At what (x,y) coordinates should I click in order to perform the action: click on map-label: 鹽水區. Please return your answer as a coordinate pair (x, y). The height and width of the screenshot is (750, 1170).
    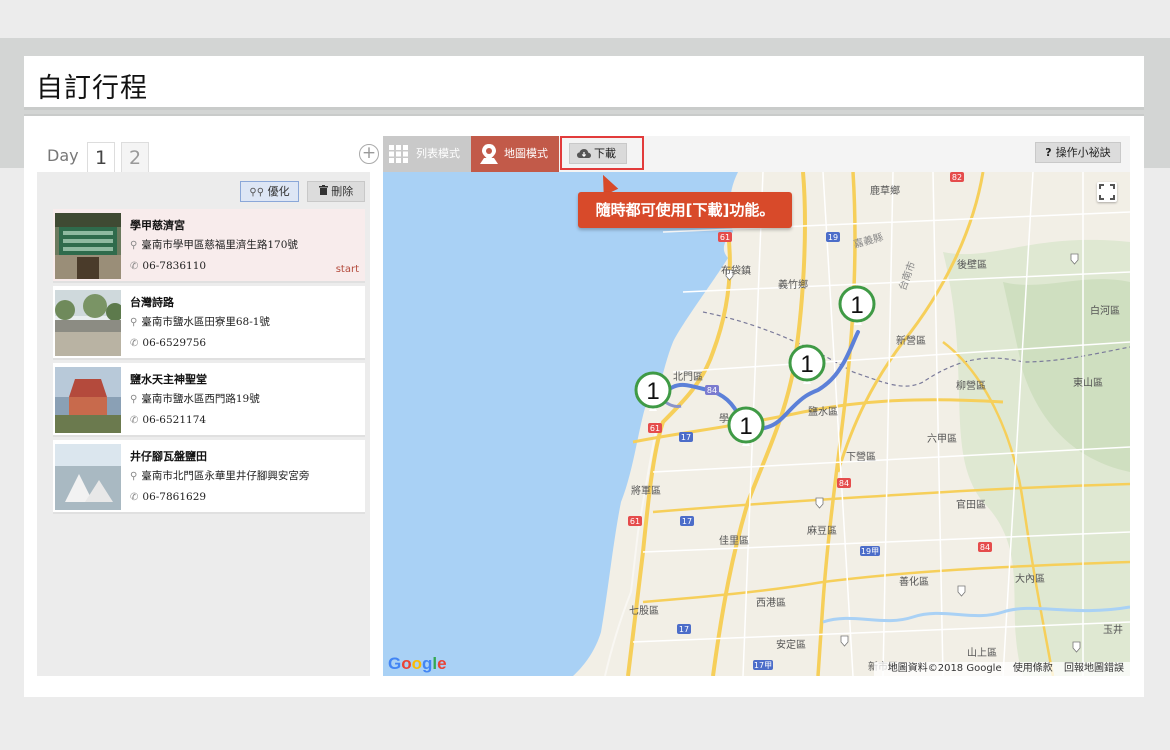
    Looking at the image, I should click on (823, 412).